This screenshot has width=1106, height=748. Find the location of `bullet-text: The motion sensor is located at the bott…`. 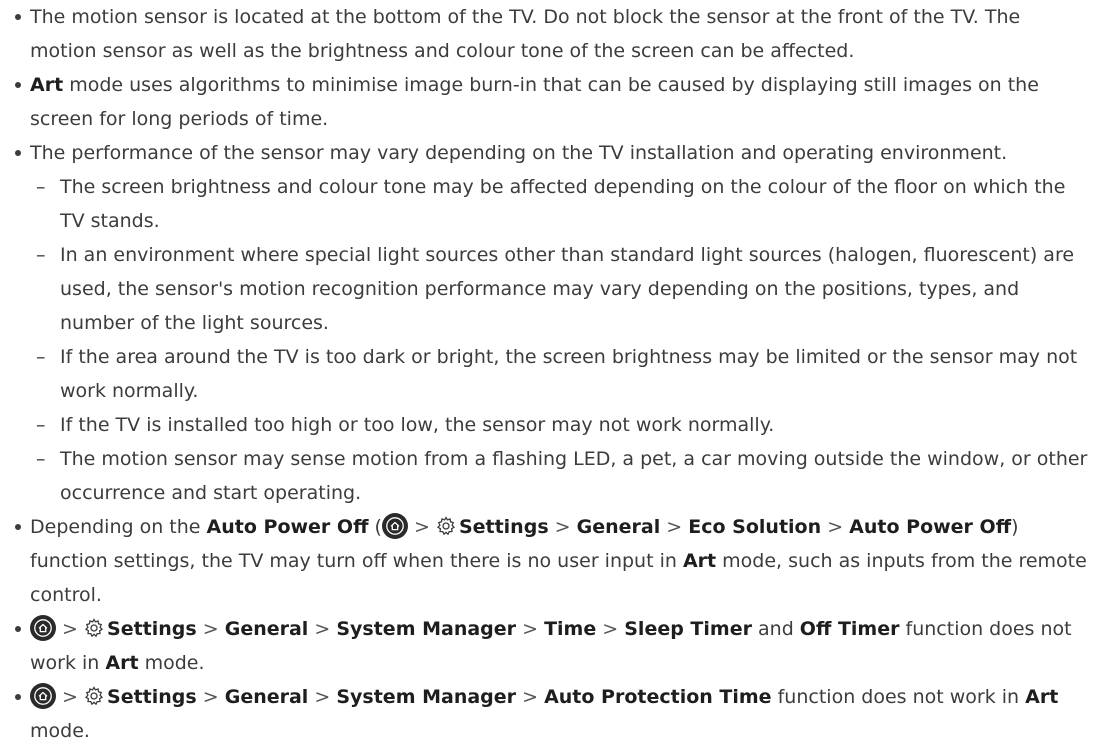

bullet-text: The motion sensor is located at the bott… is located at coordinates (525, 34).